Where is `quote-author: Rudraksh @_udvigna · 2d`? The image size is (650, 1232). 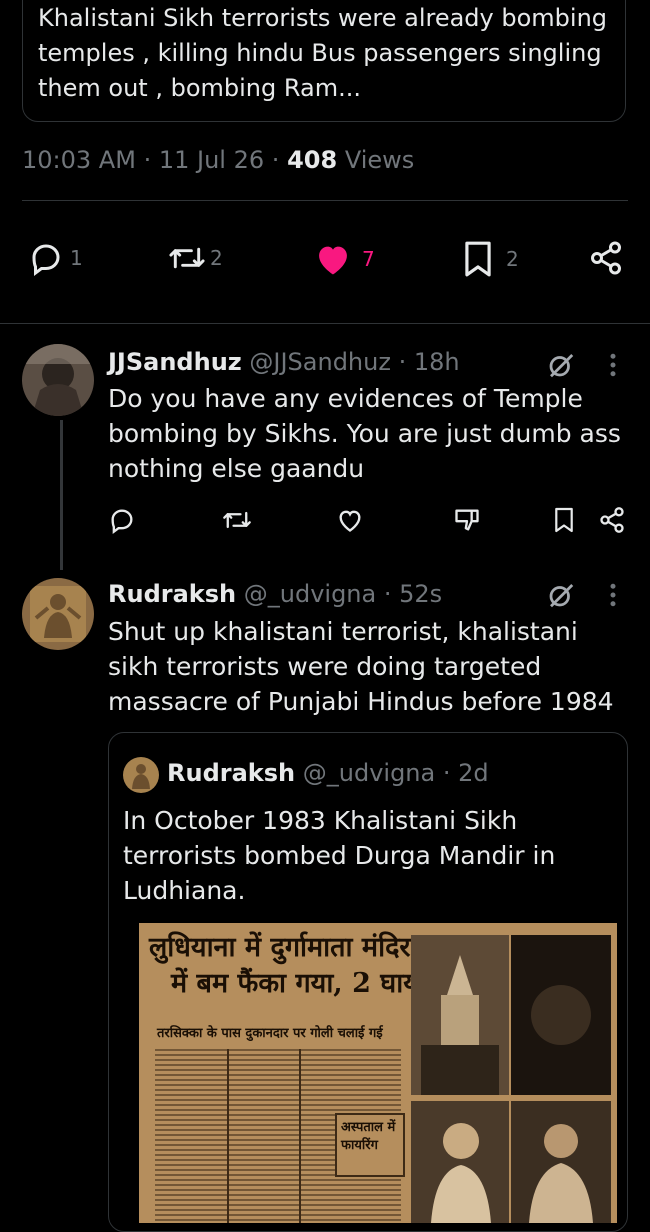 quote-author: Rudraksh @_udvigna · 2d is located at coordinates (328, 773).